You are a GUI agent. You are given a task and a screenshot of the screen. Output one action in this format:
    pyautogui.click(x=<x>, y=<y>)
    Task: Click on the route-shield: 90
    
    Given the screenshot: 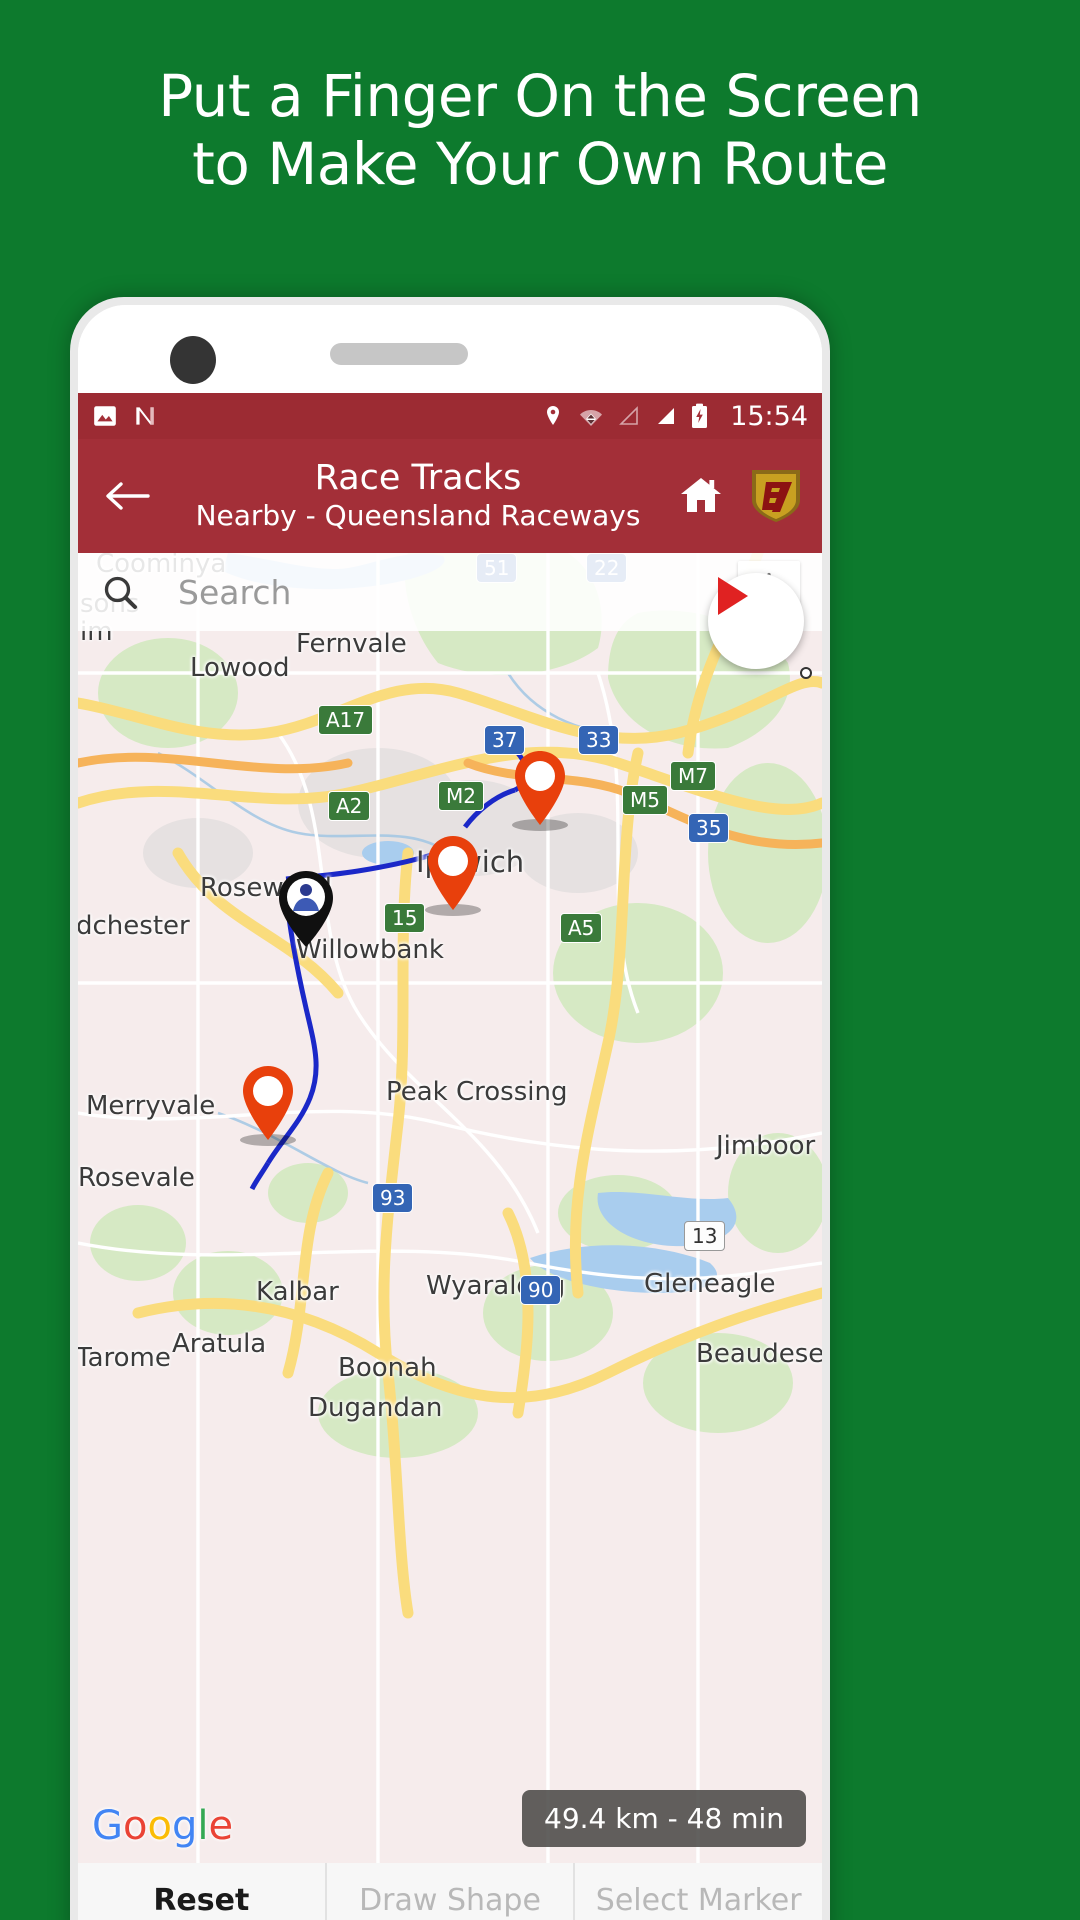 What is the action you would take?
    pyautogui.click(x=541, y=1290)
    